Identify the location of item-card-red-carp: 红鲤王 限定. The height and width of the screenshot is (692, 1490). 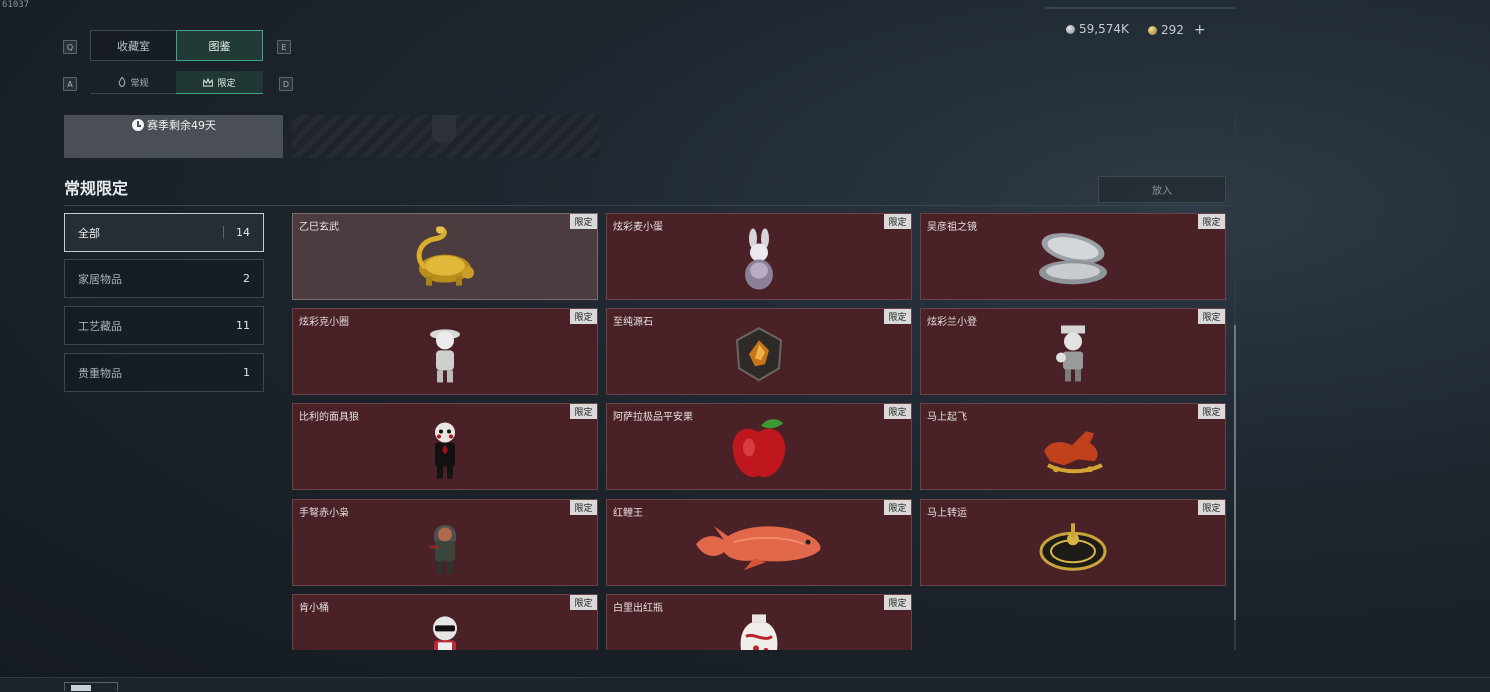
(759, 542).